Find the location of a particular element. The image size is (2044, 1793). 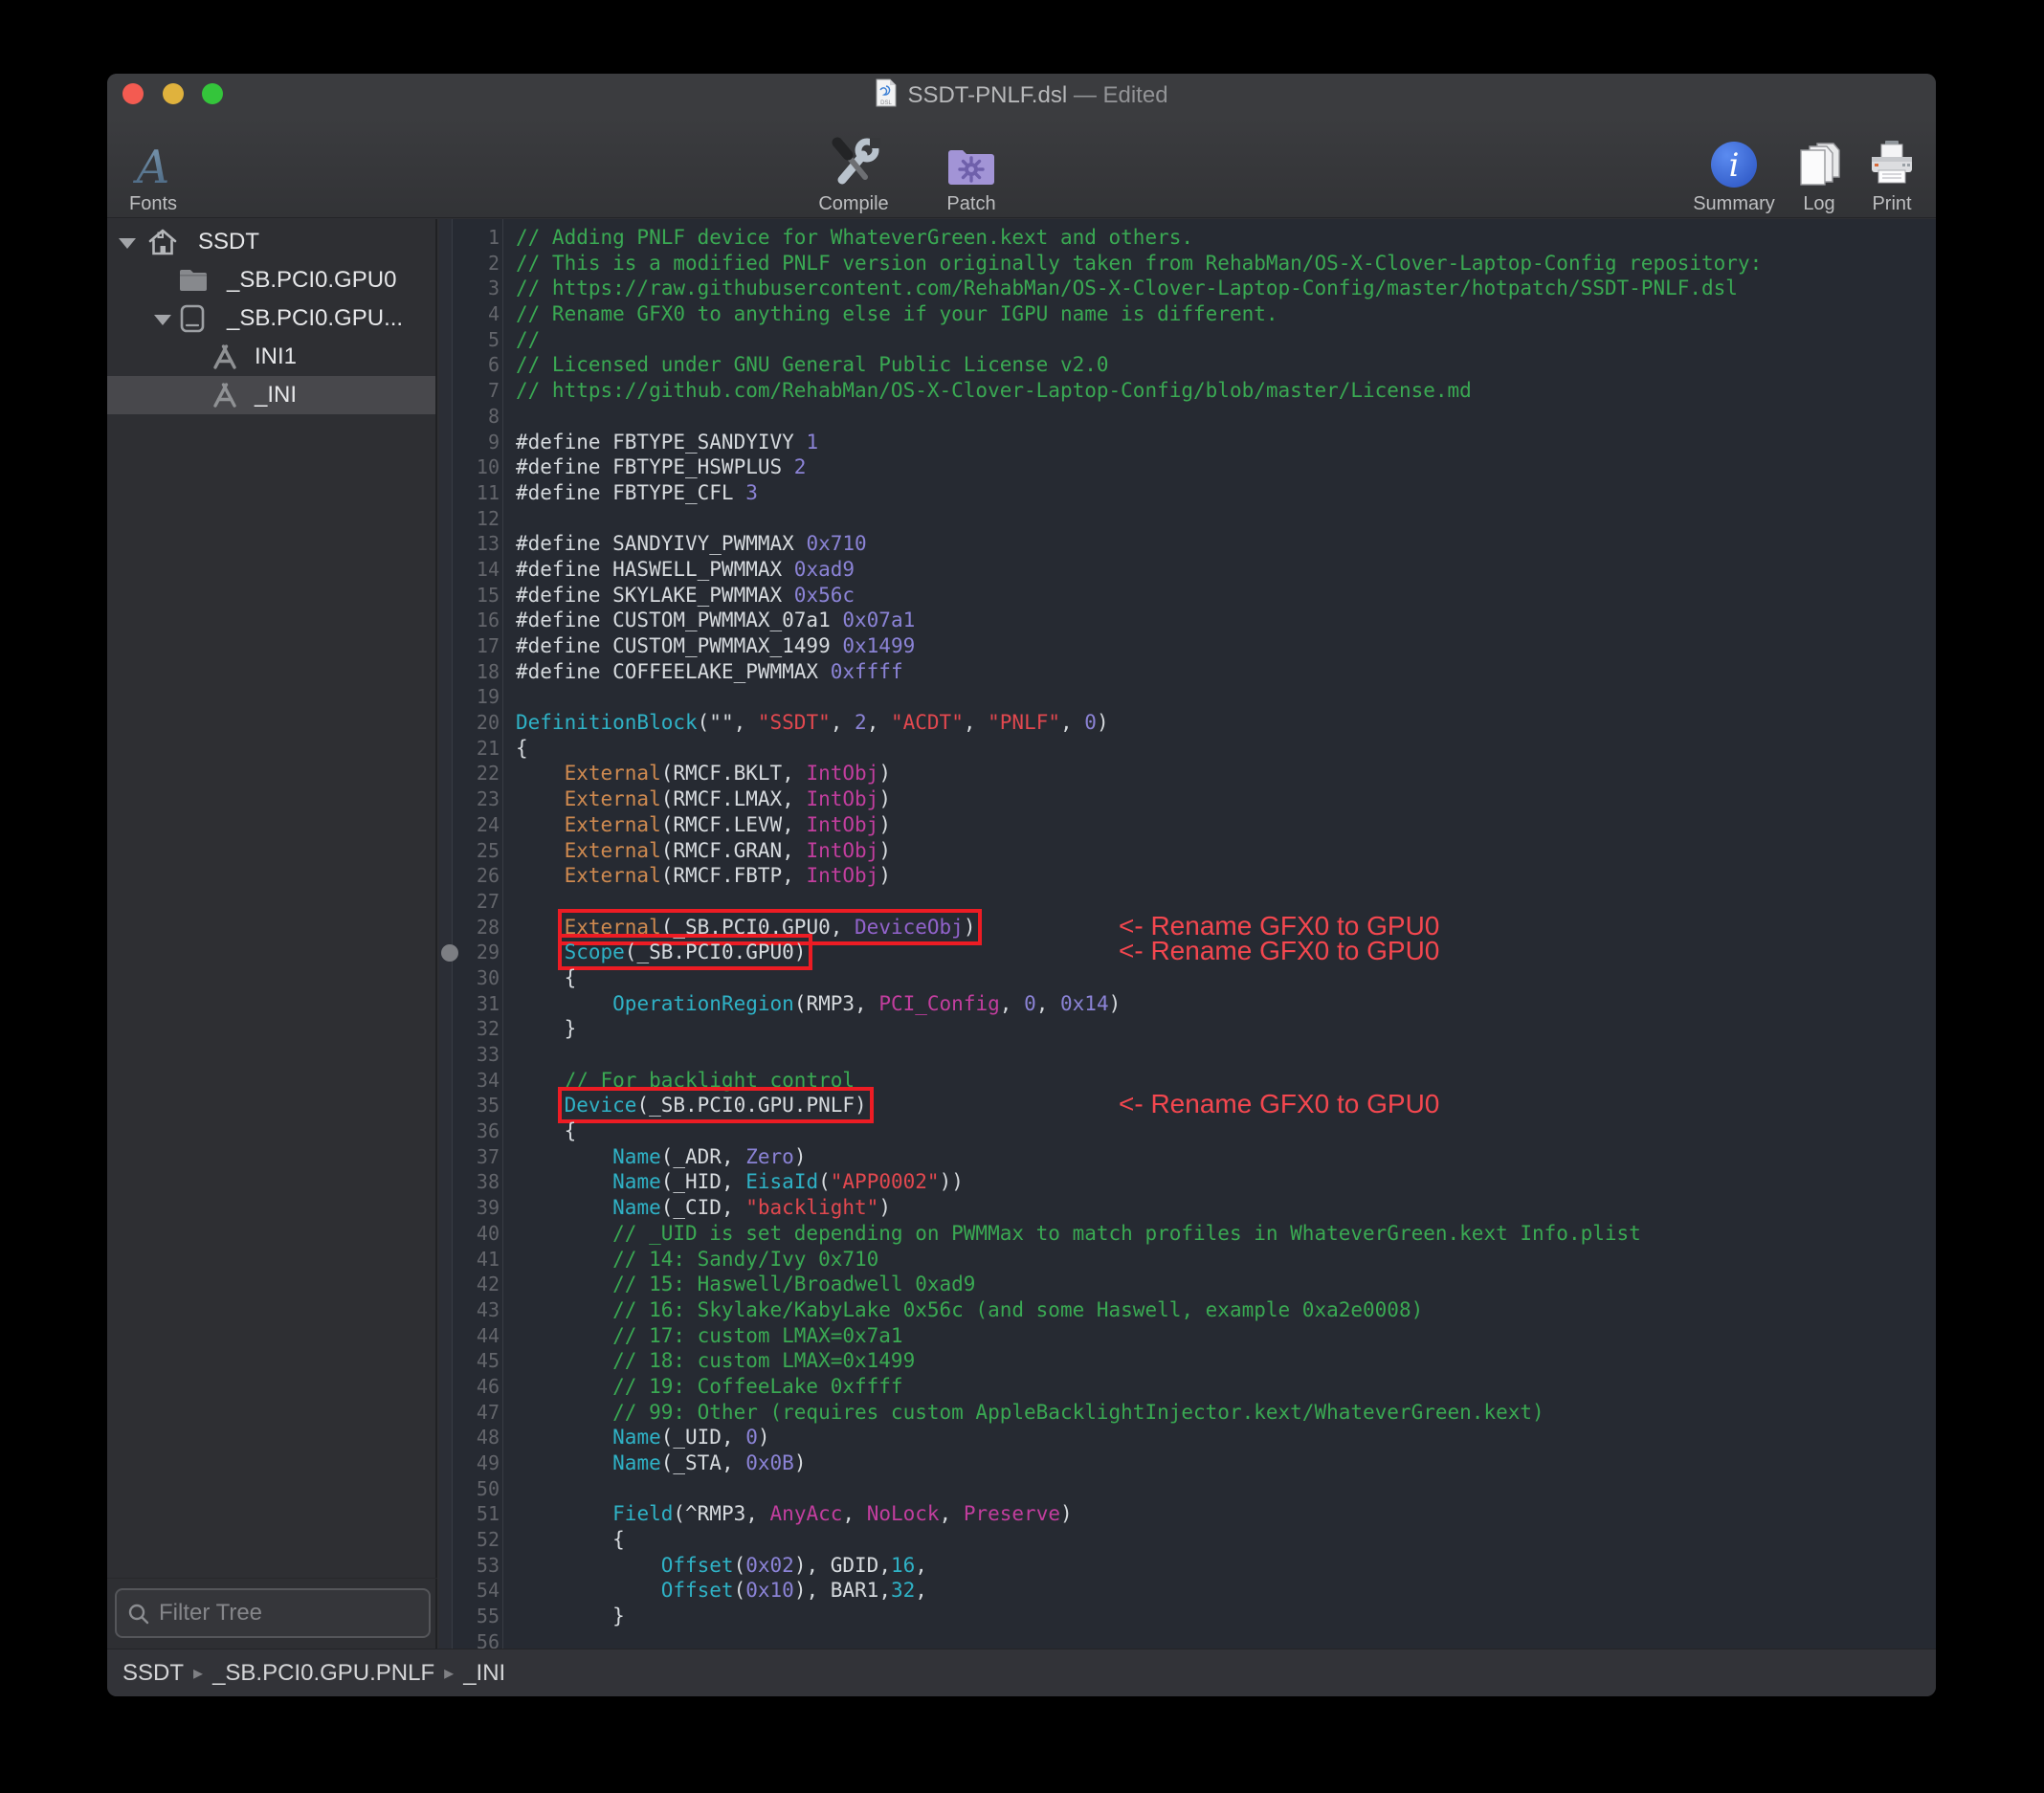

line-number: 18 is located at coordinates (488, 671).